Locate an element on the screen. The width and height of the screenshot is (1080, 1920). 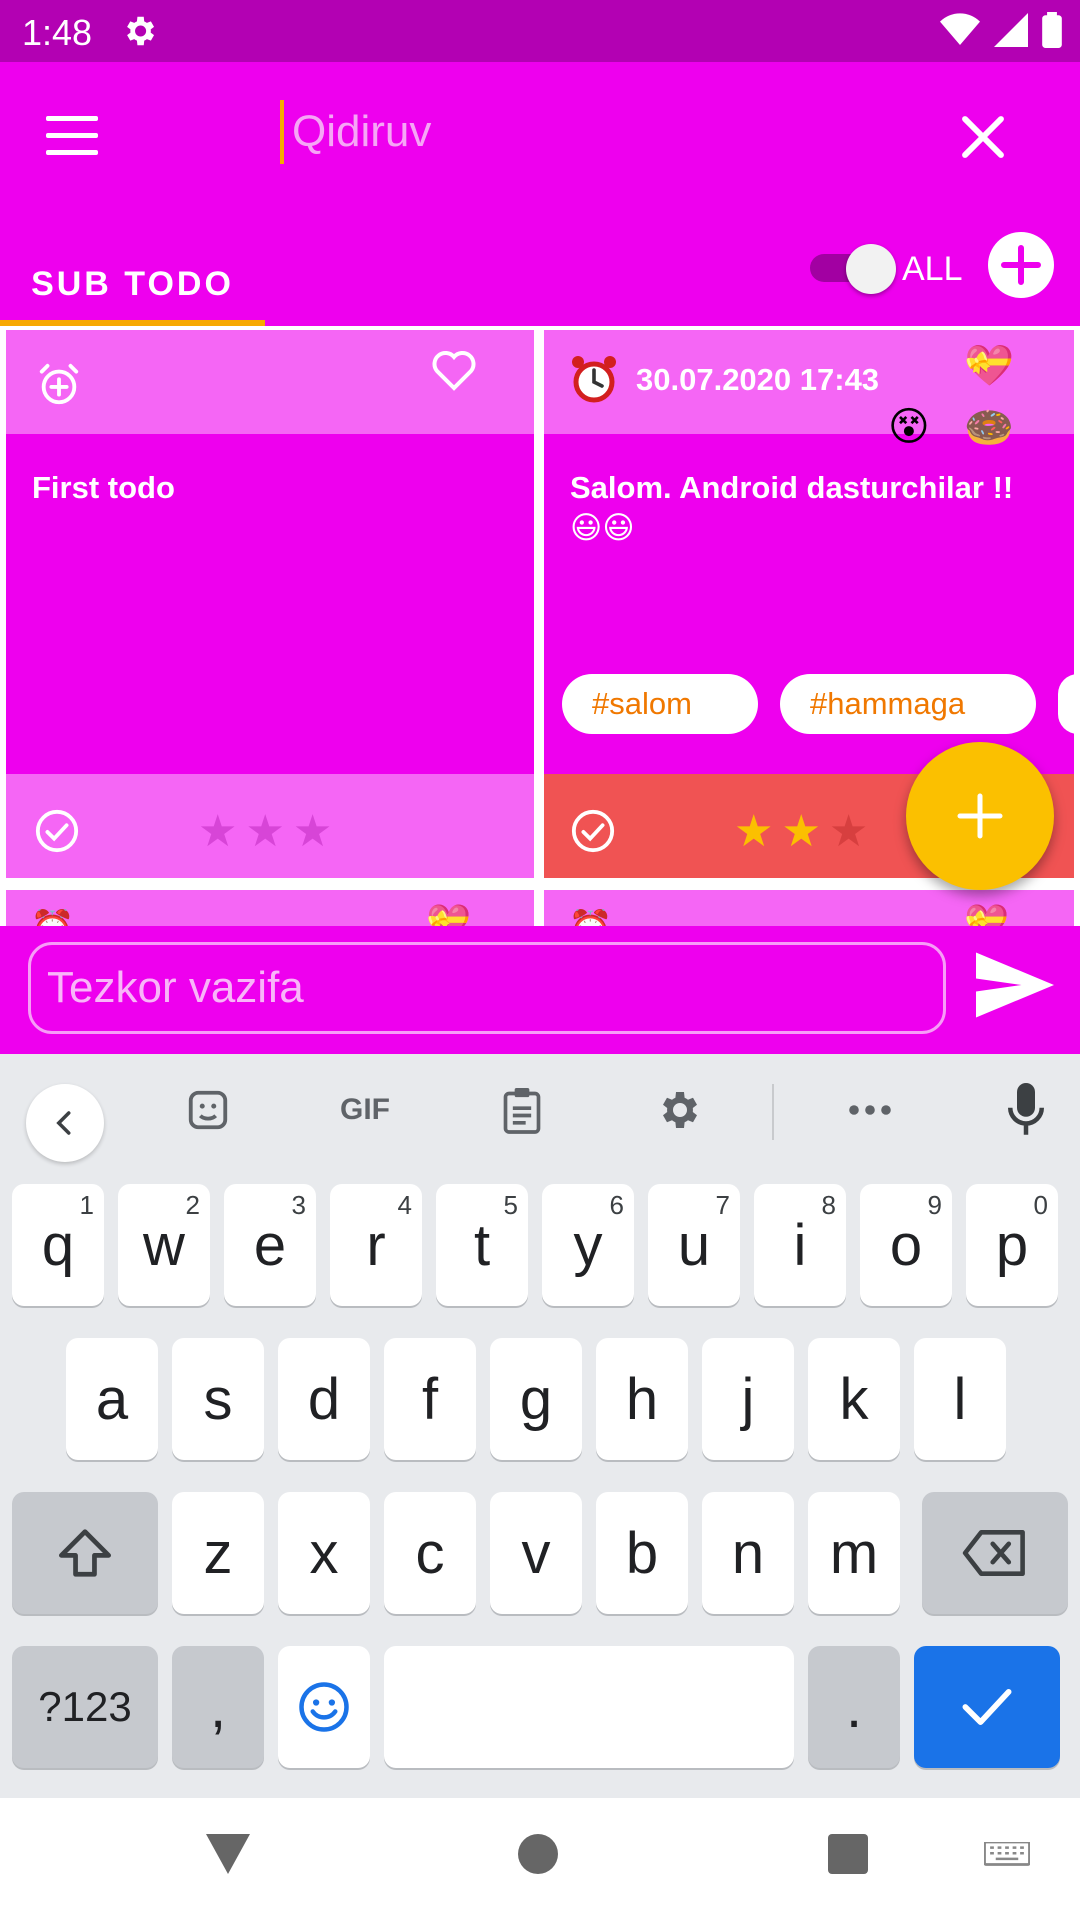
card-title: First todo is located at coordinates (103, 487).